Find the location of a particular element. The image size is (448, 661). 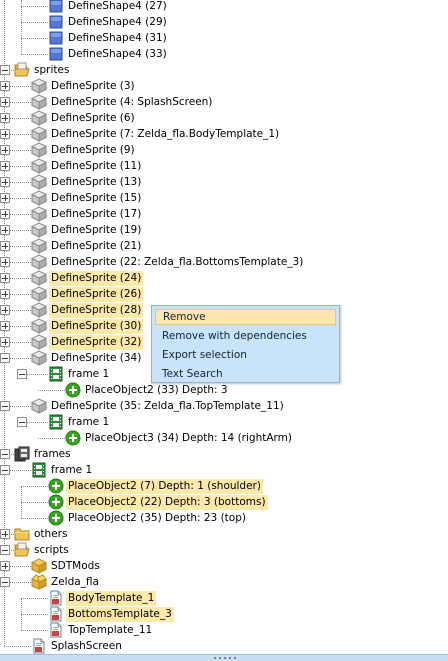

tree-node-label: Zelda_fla is located at coordinates (75, 582).